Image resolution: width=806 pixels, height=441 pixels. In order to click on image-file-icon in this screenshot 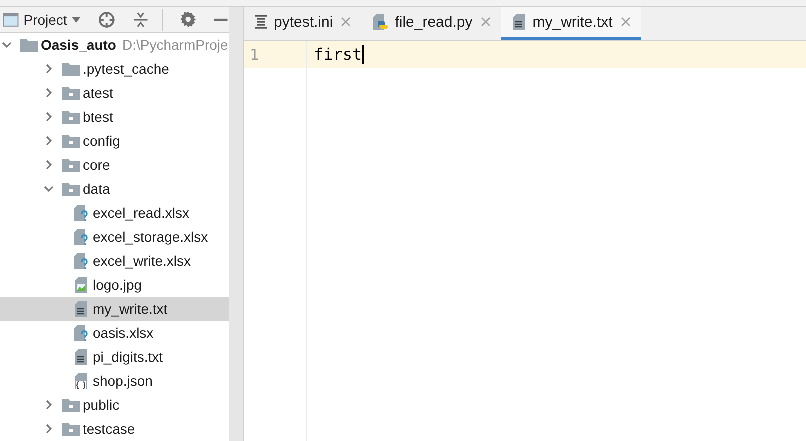, I will do `click(81, 285)`.